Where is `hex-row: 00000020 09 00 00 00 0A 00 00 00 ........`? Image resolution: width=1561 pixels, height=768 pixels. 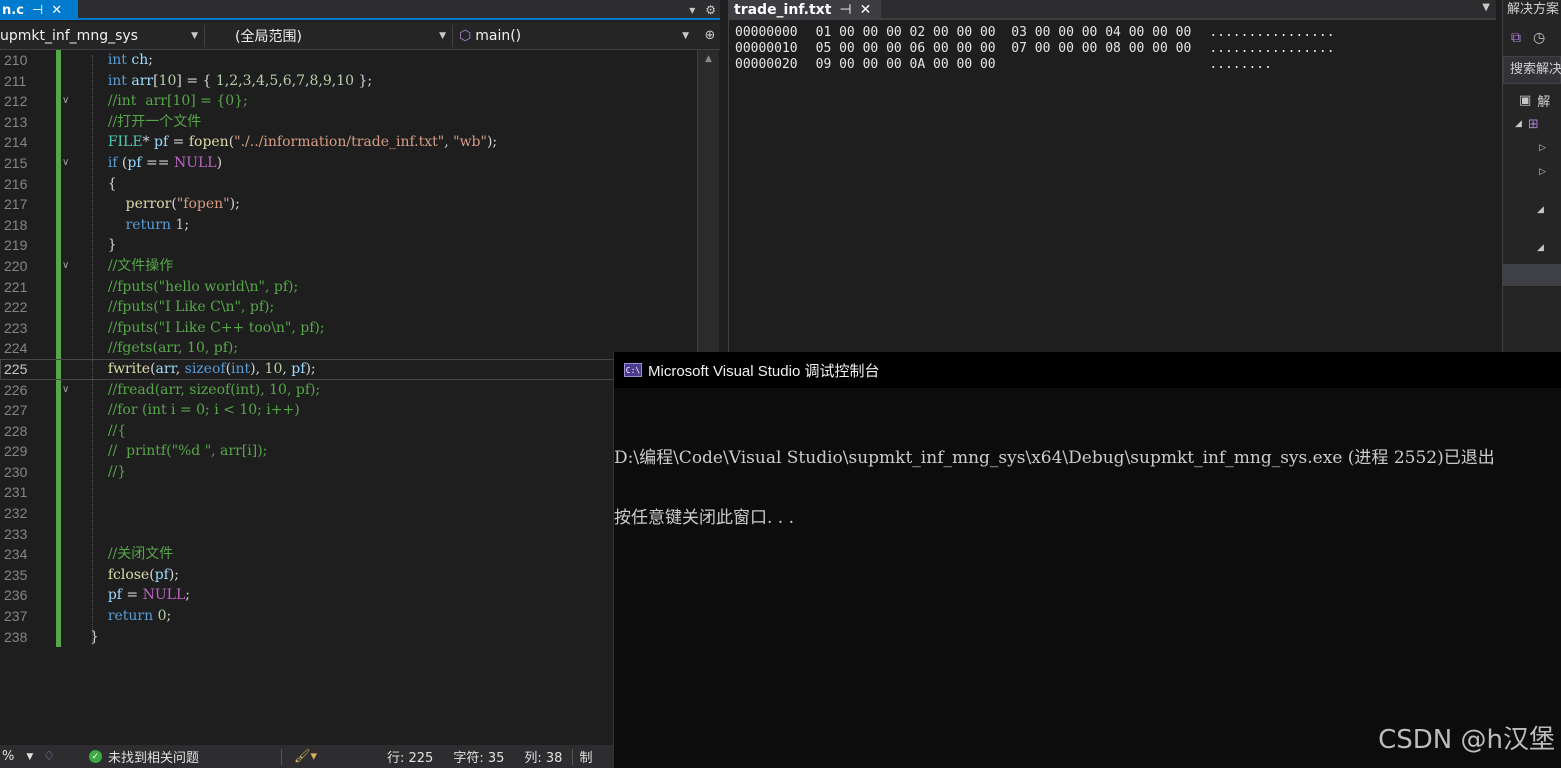
hex-row: 00000020 09 00 00 00 0A 00 00 00 ........ is located at coordinates (1035, 65).